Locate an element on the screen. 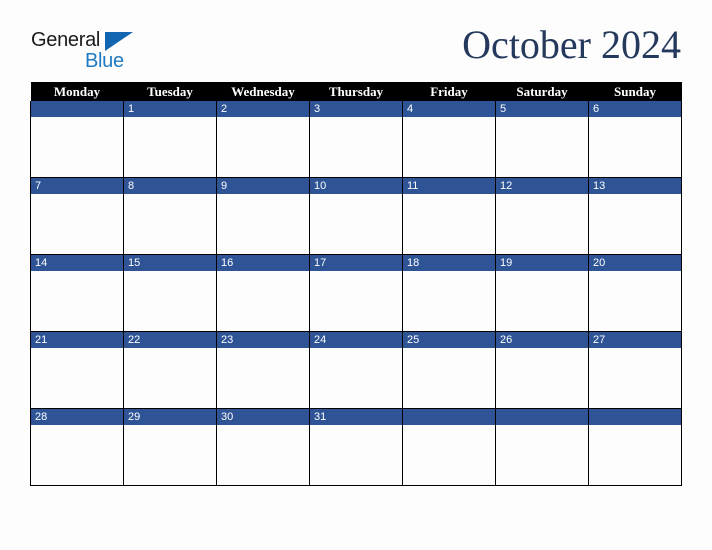 The width and height of the screenshot is (712, 550). calendar-day-cell: 22 is located at coordinates (170, 370).